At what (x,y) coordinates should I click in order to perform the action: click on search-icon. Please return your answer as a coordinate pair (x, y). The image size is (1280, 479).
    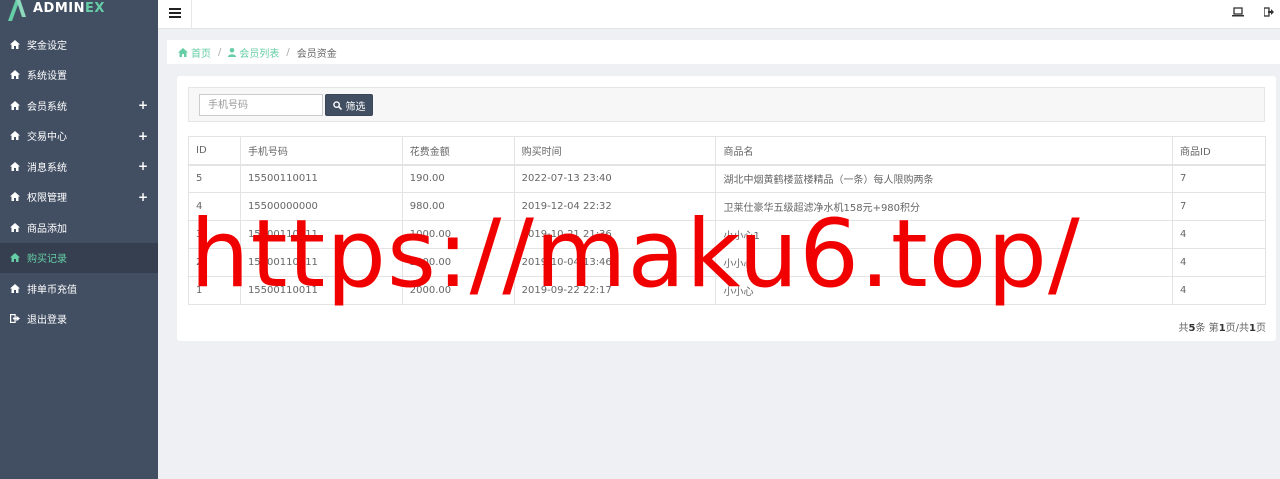
    Looking at the image, I should click on (337, 105).